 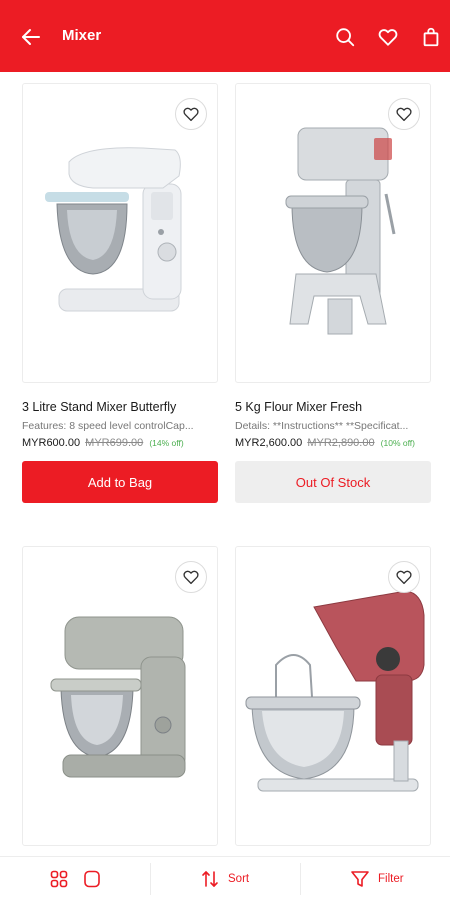 What do you see at coordinates (239, 879) in the screenshot?
I see `sort-label: Sort` at bounding box center [239, 879].